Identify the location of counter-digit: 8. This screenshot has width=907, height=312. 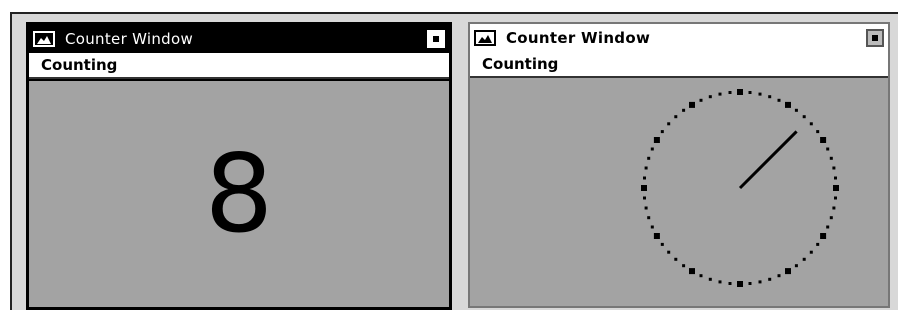
(239, 194).